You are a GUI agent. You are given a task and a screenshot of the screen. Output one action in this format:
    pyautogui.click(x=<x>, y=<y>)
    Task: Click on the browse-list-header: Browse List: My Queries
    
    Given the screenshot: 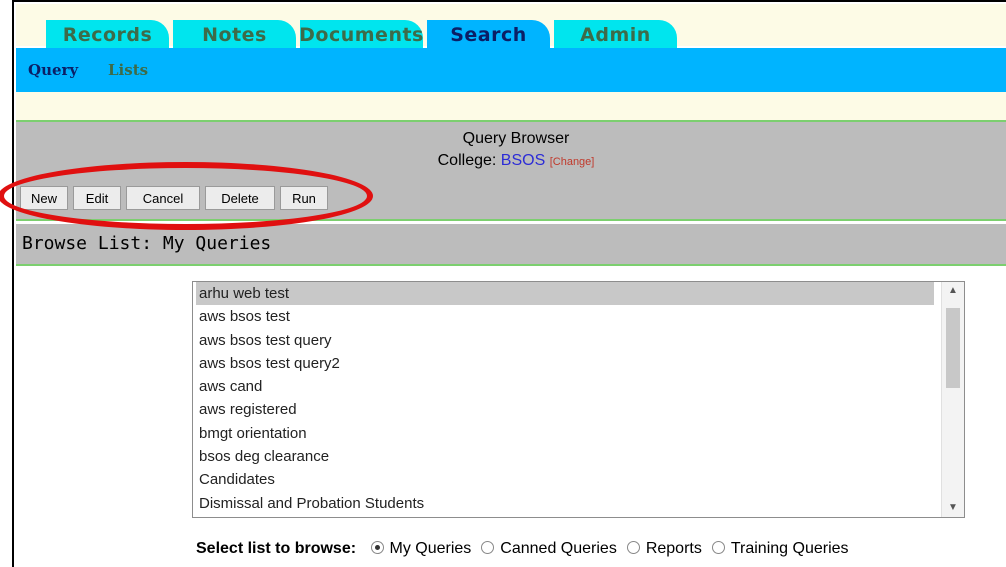 What is the action you would take?
    pyautogui.click(x=511, y=245)
    